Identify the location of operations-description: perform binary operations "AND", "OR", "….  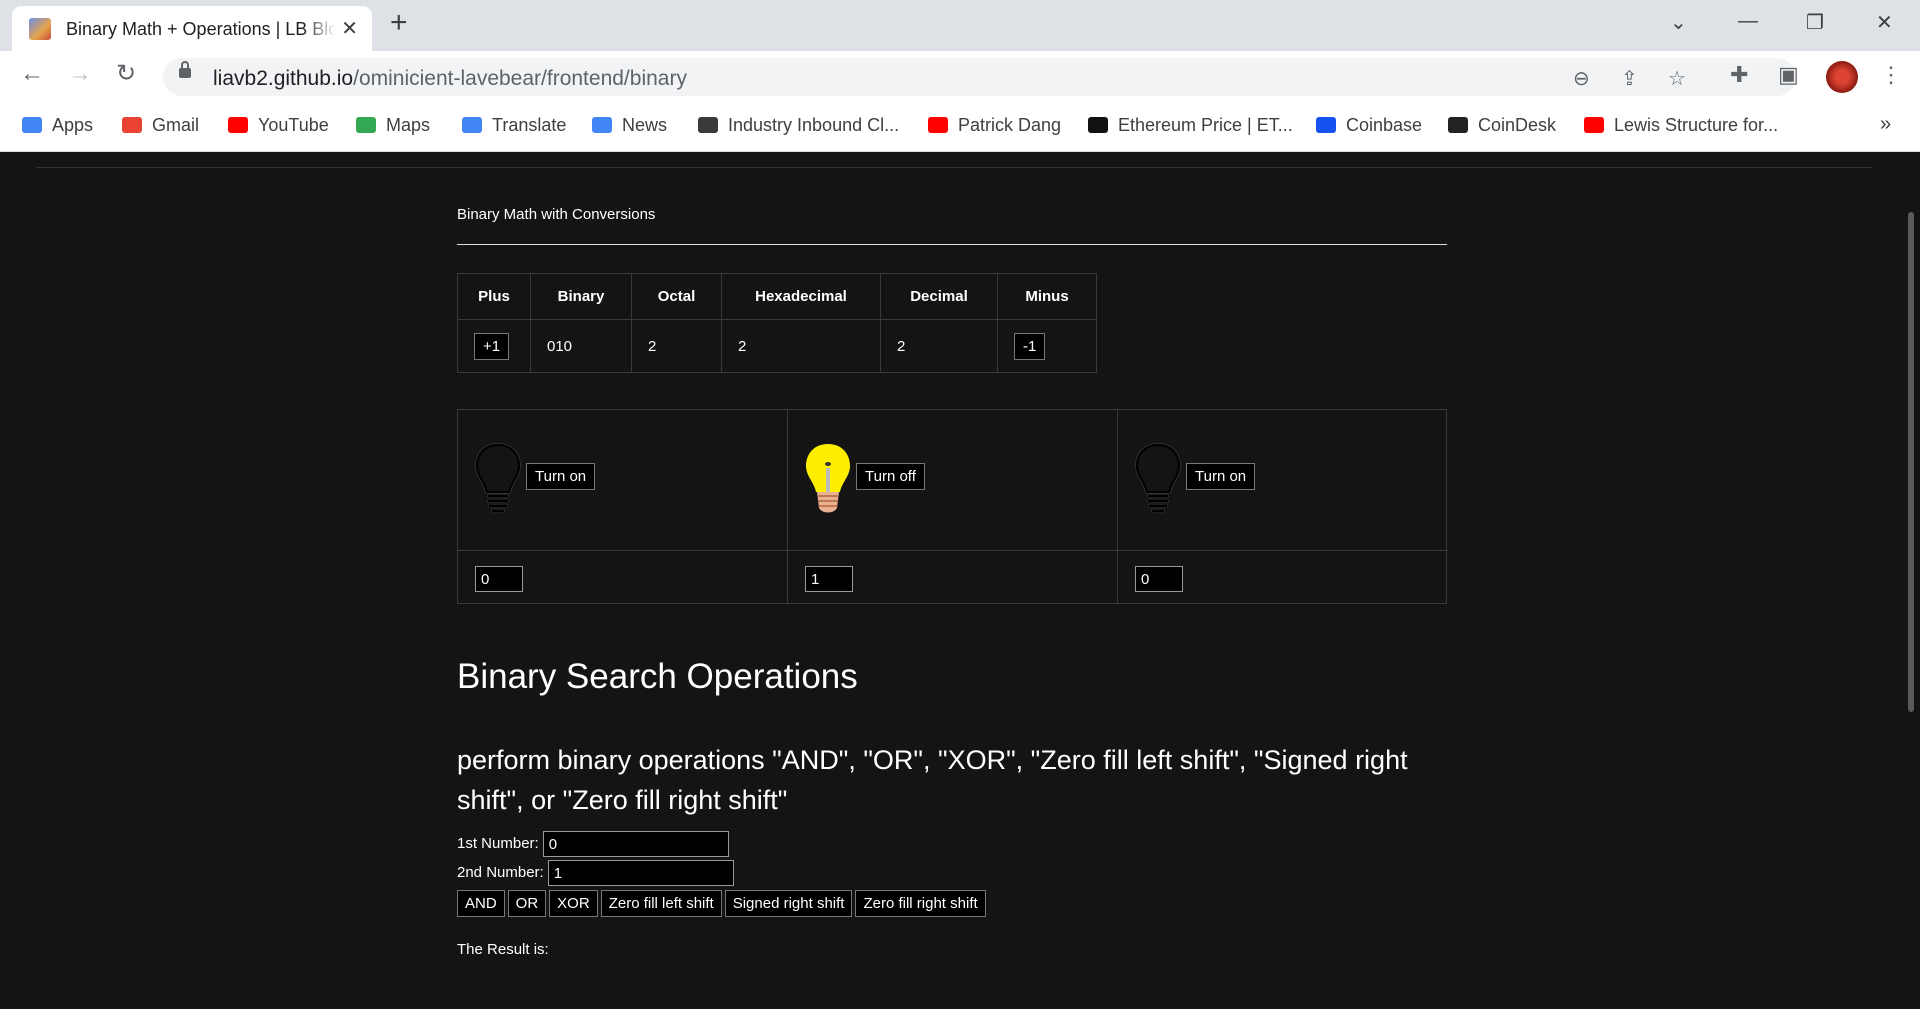
(932, 780).